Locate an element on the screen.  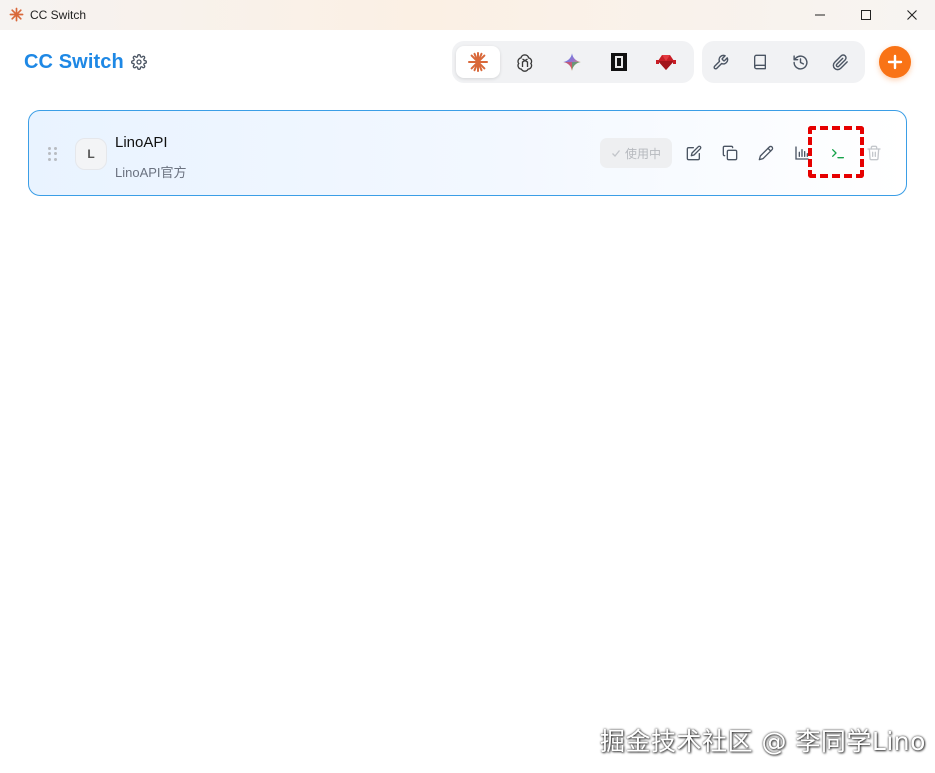
book-icon is located at coordinates (760, 62).